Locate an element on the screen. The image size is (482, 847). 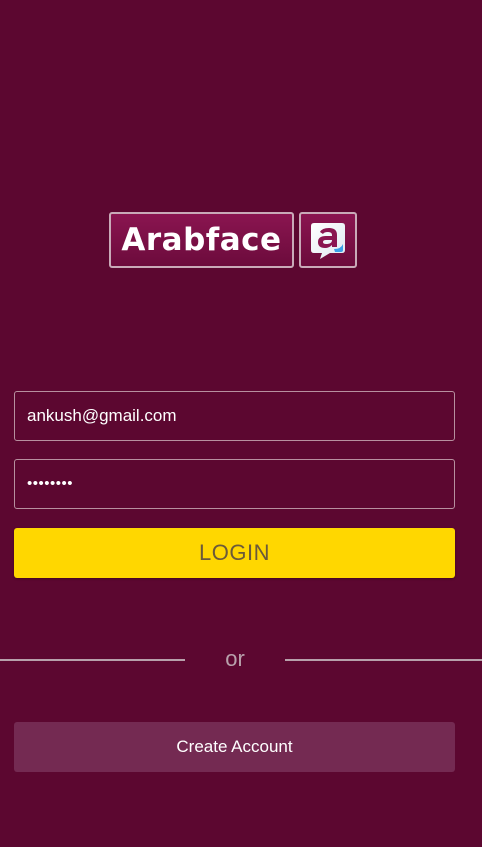
login-button: LOGIN is located at coordinates (234, 553).